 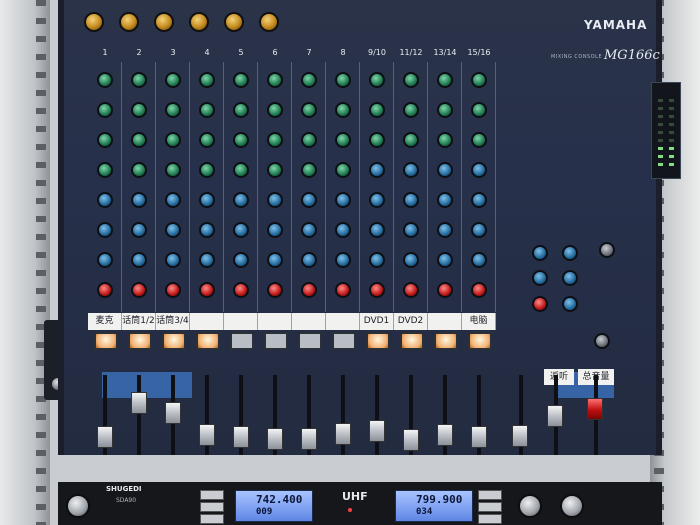 I want to click on phones-knob, so click(x=602, y=341).